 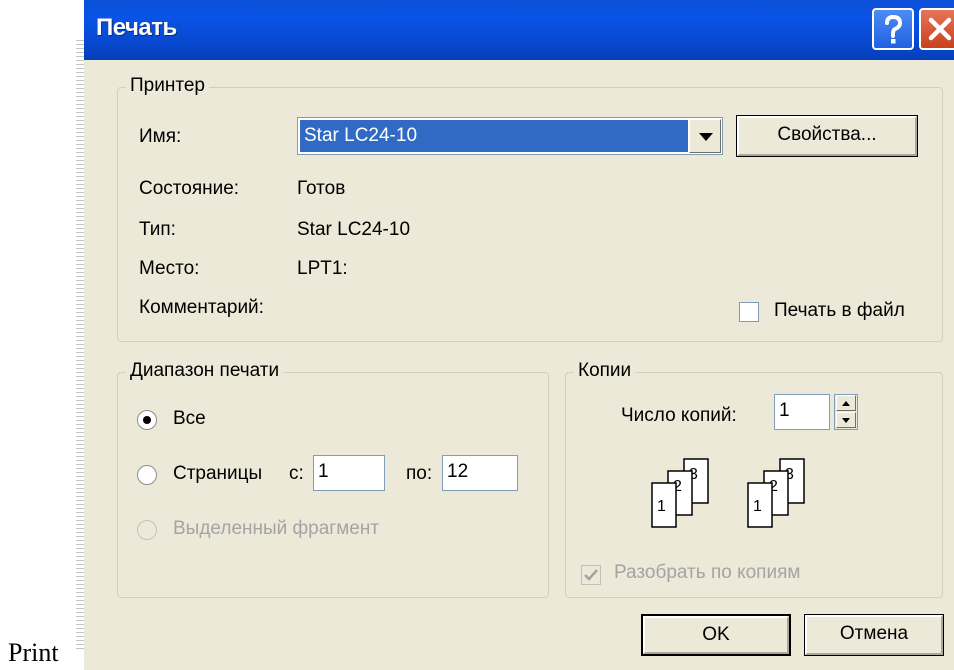 What do you see at coordinates (705, 136) in the screenshot?
I see `chevron-down-icon` at bounding box center [705, 136].